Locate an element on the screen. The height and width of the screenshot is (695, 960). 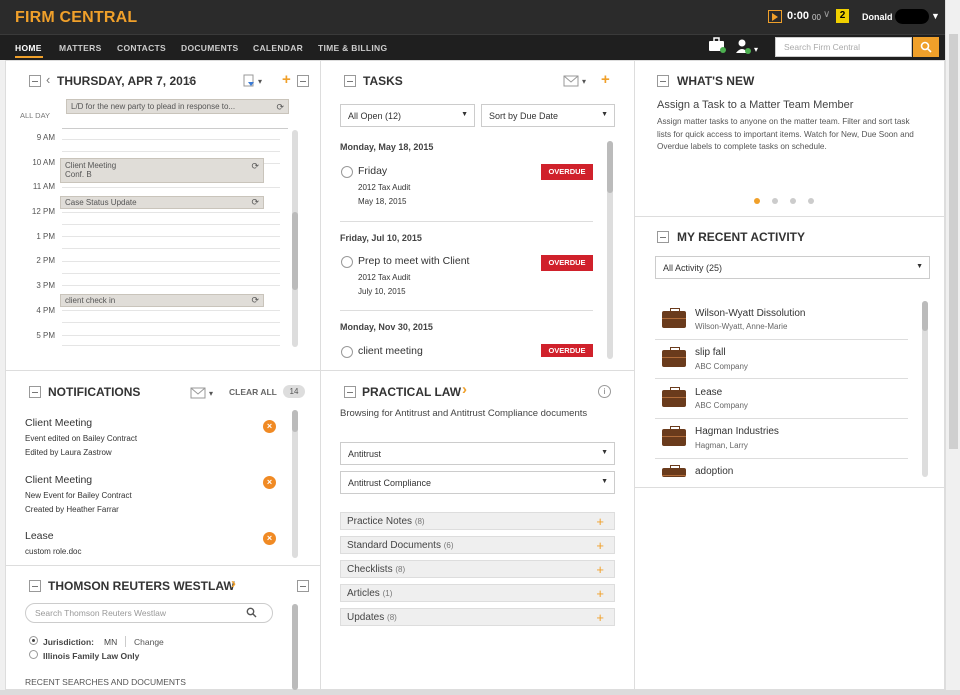
user-name: Donald is located at coordinates (877, 17).